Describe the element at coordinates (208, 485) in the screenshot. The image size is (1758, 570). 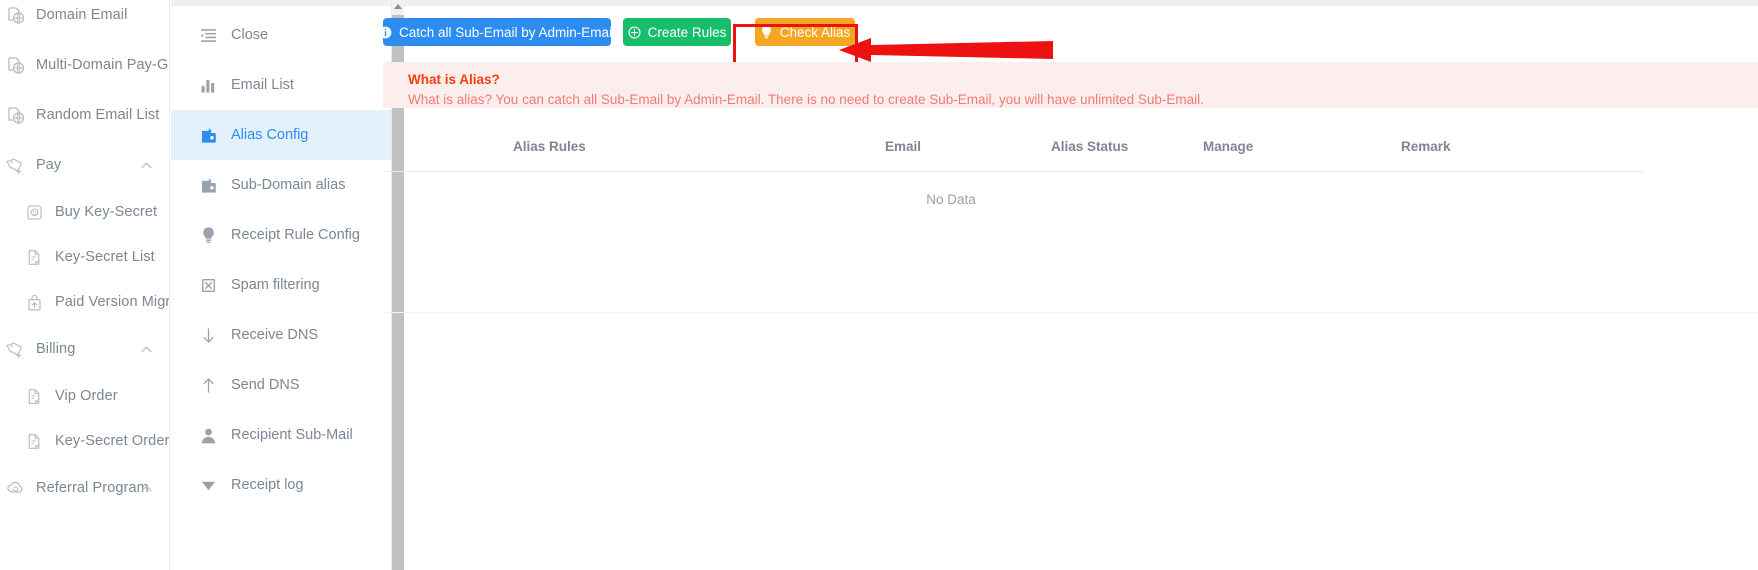
I see `caret-down-icon` at that location.